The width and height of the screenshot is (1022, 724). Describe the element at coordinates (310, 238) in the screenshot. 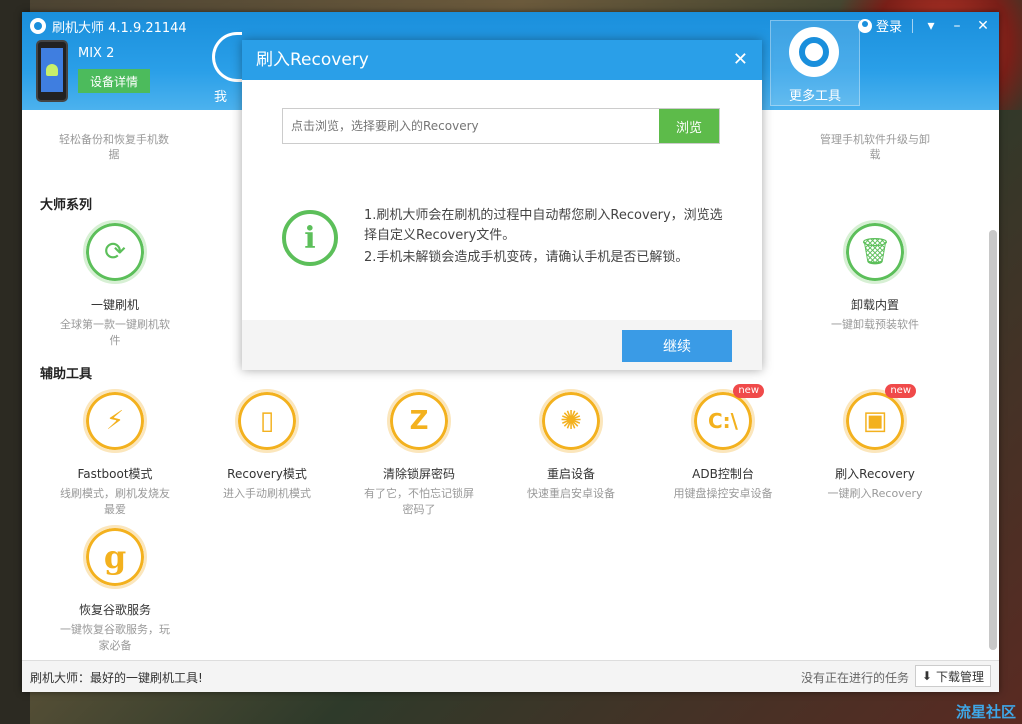

I see `info-icon: i` at that location.